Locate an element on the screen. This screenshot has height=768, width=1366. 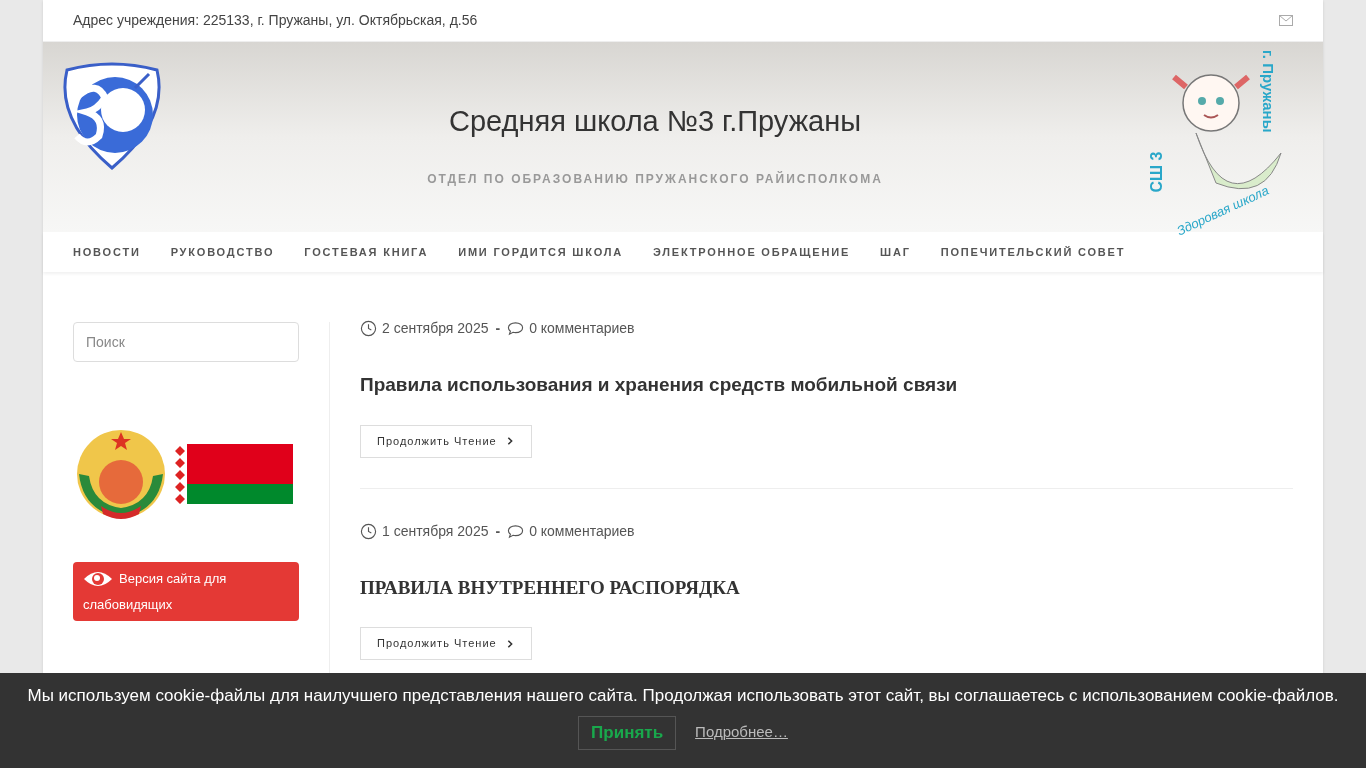
post-date: 2 сентября 2025 is located at coordinates (435, 328).